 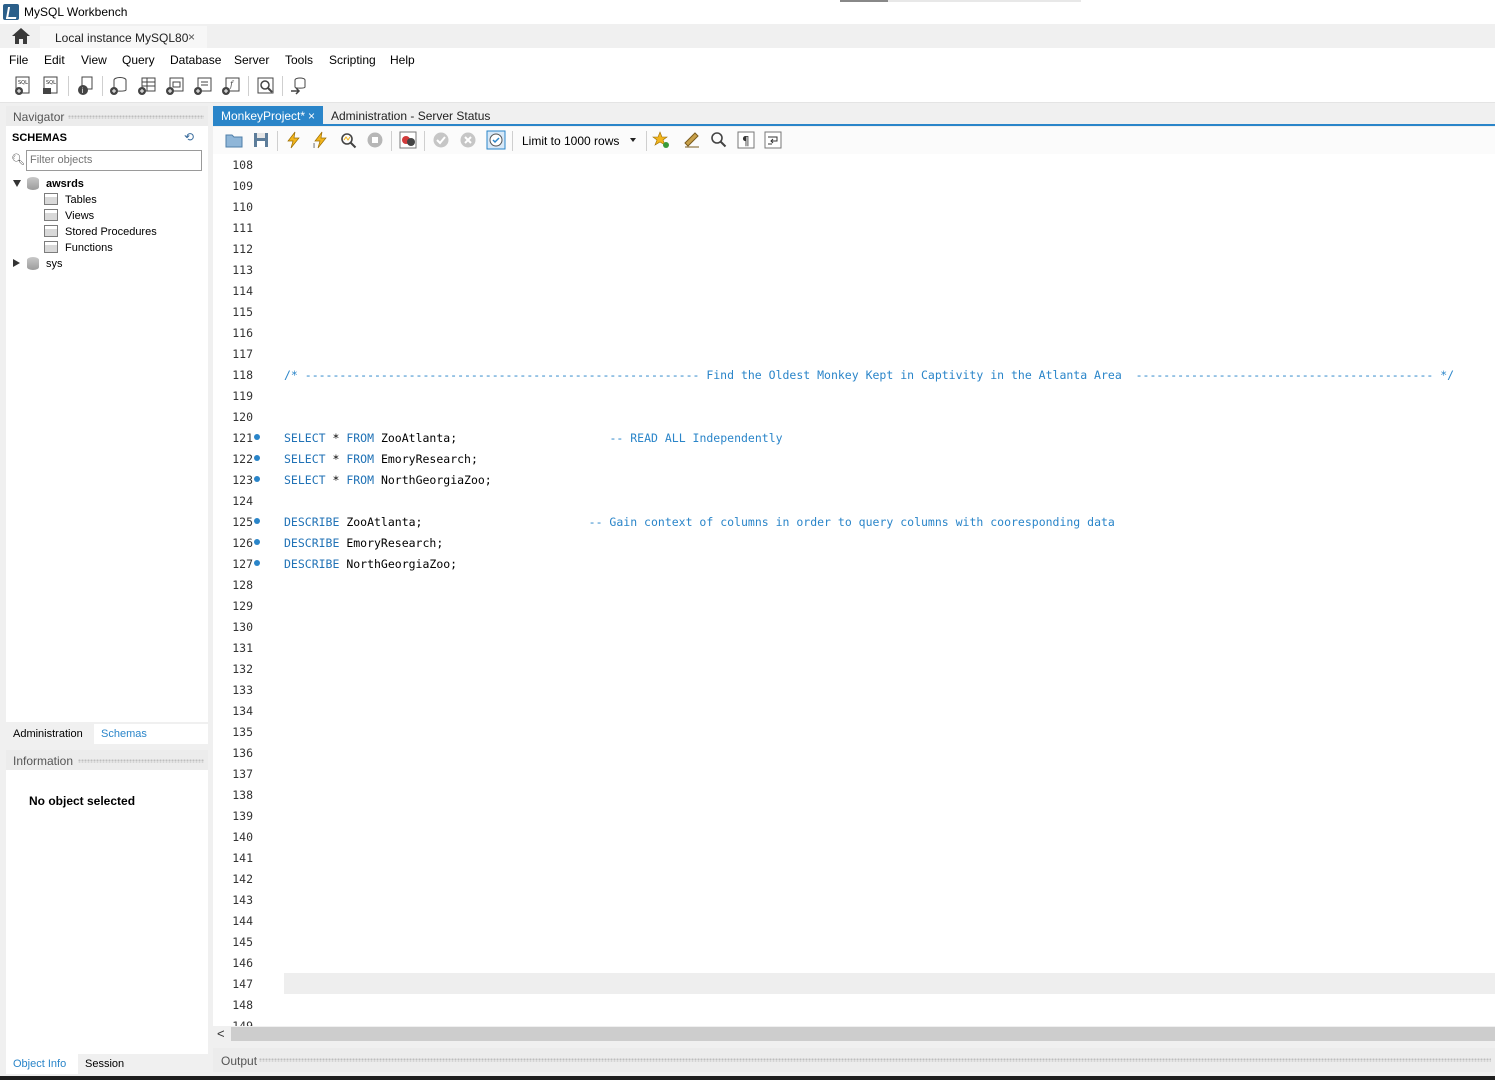 I want to click on save-icon, so click(x=261, y=140).